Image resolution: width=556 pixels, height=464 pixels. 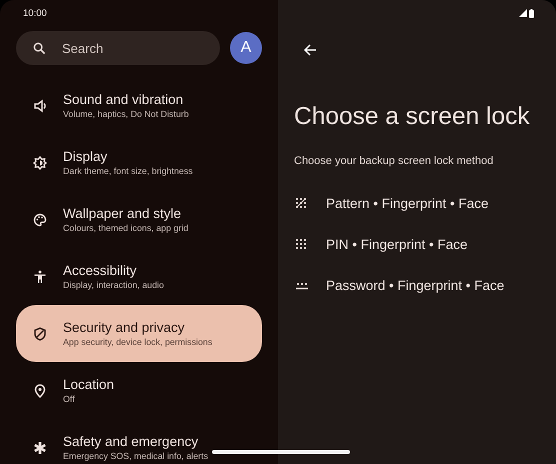 I want to click on settings-item: Display Dark theme, font size, brightness, so click(x=139, y=162).